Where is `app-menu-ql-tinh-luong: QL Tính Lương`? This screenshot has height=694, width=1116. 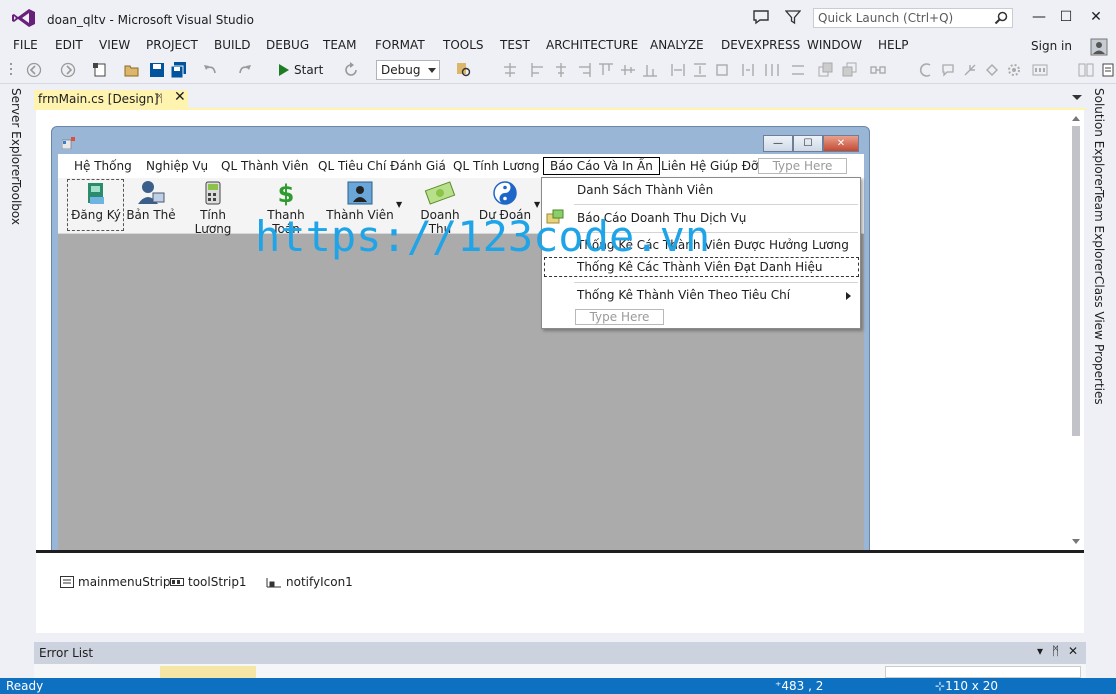 app-menu-ql-tinh-luong: QL Tính Lương is located at coordinates (496, 166).